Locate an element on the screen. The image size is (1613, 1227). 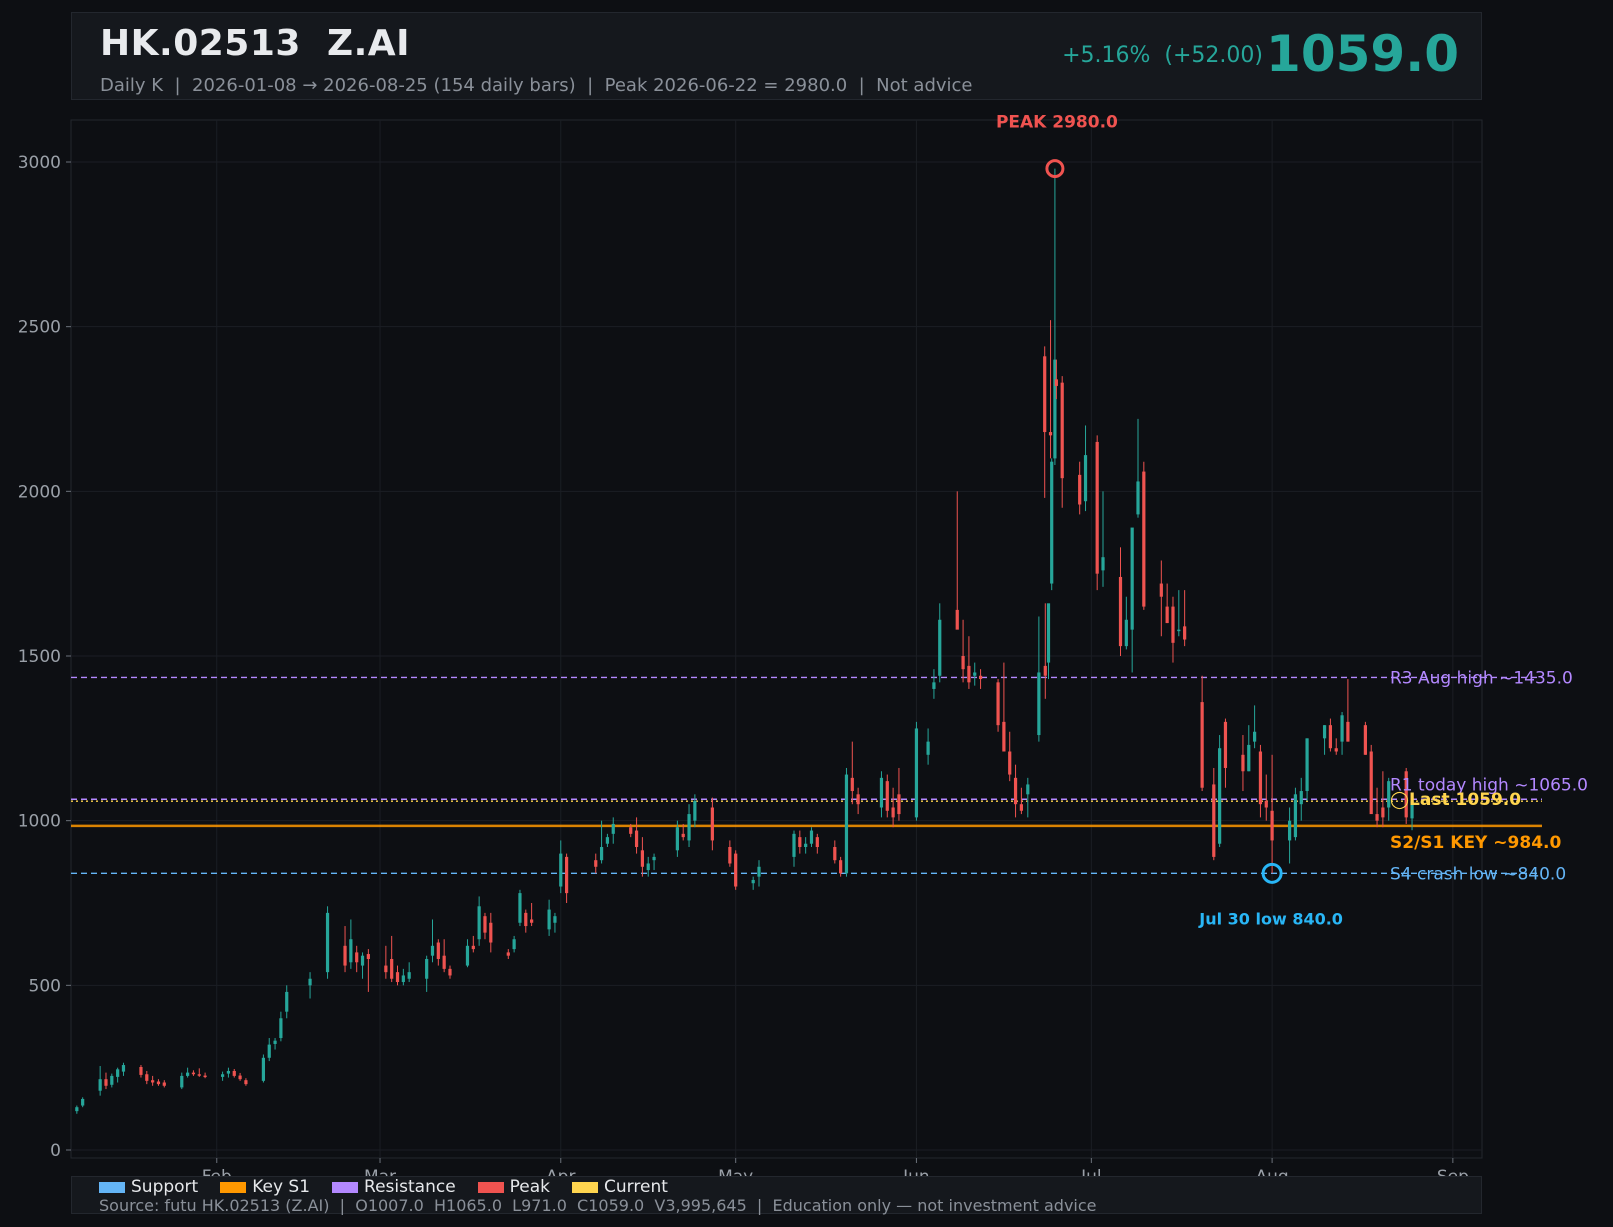
legend-label: Support is located at coordinates (165, 1187).